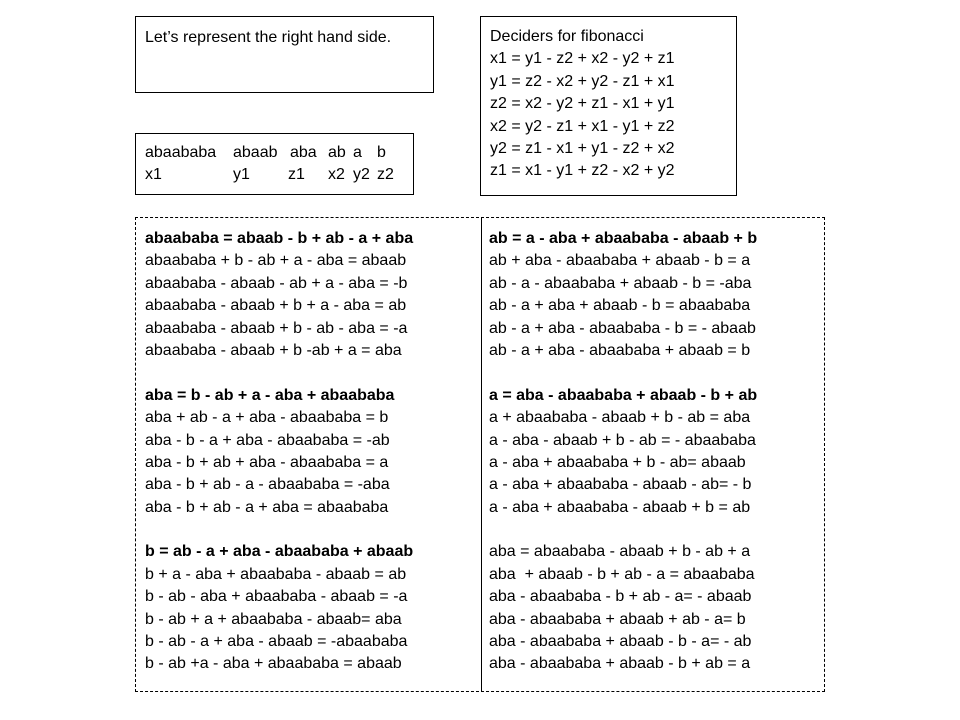  I want to click on equation-line: a - aba + abaababa + b - ab= abaab, so click(617, 462).